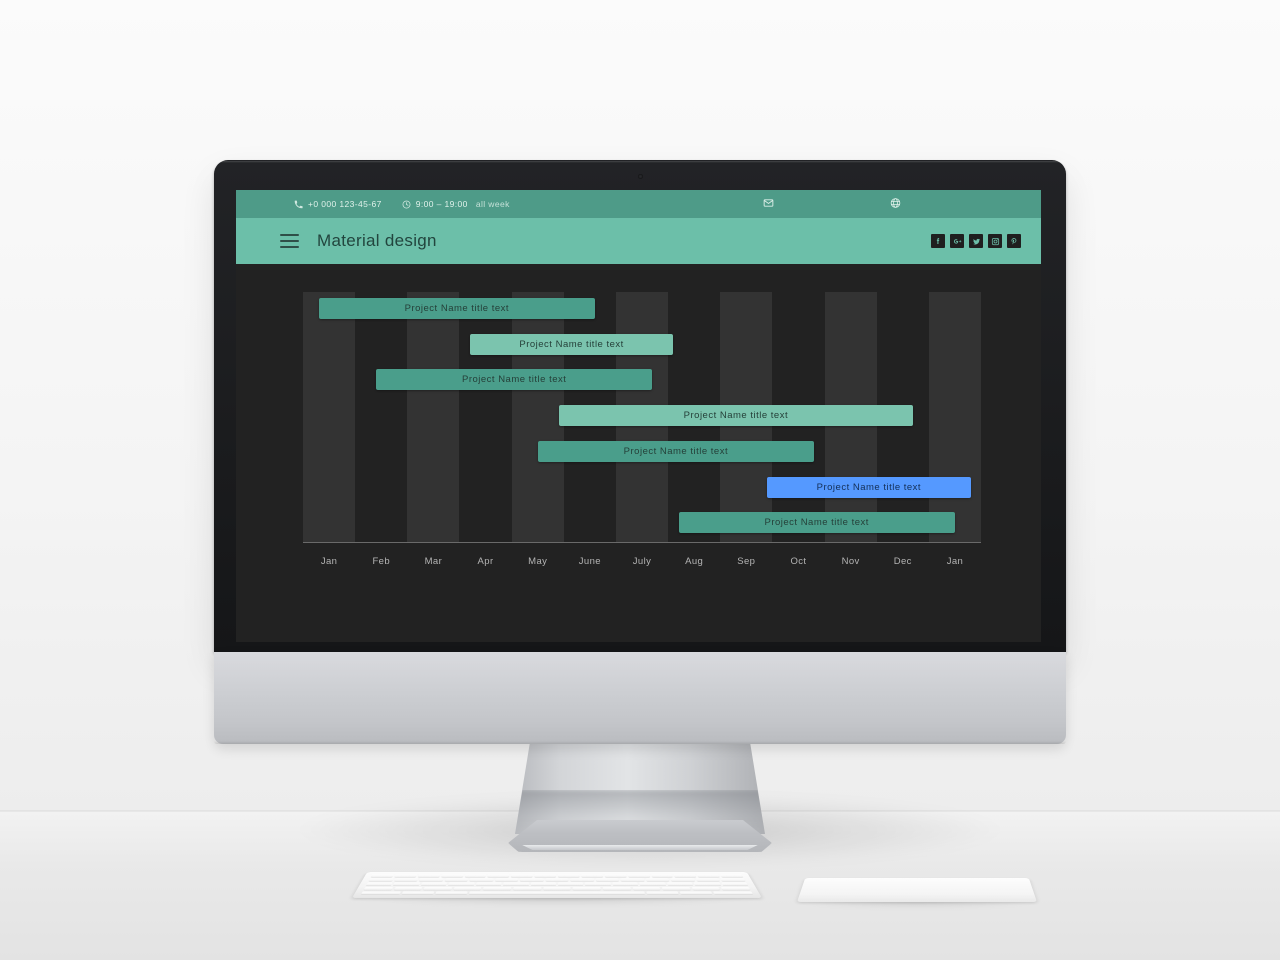 The image size is (1280, 960). What do you see at coordinates (492, 204) in the screenshot?
I see `working-week: all week` at bounding box center [492, 204].